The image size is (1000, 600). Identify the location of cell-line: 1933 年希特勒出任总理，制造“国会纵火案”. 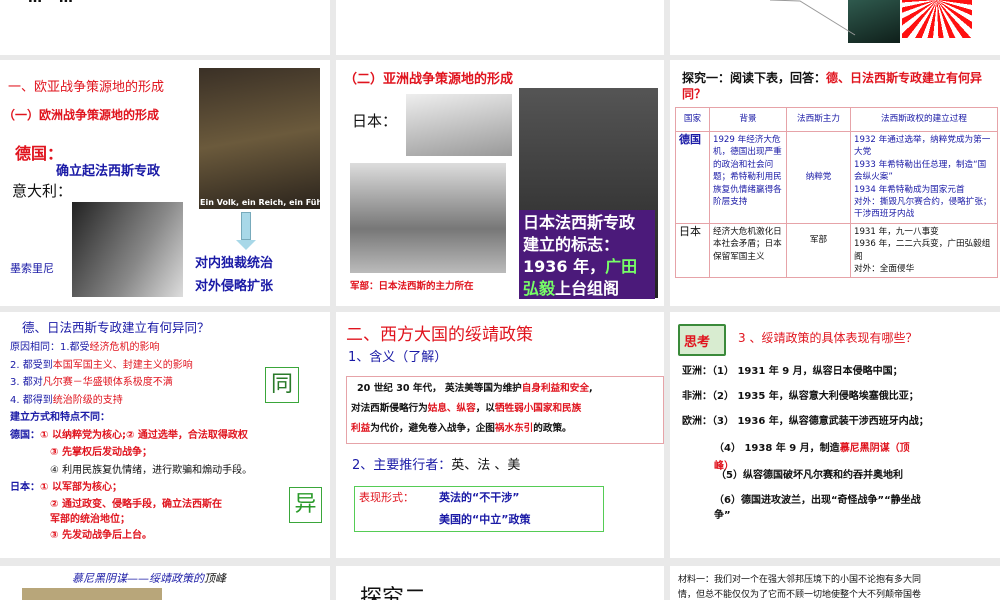
(920, 171).